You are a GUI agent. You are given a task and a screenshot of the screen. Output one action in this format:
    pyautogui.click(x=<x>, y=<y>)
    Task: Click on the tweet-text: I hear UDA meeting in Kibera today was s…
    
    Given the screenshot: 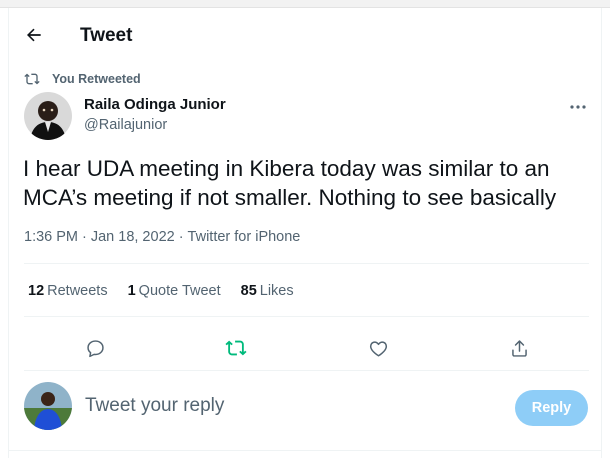 What is the action you would take?
    pyautogui.click(x=290, y=183)
    